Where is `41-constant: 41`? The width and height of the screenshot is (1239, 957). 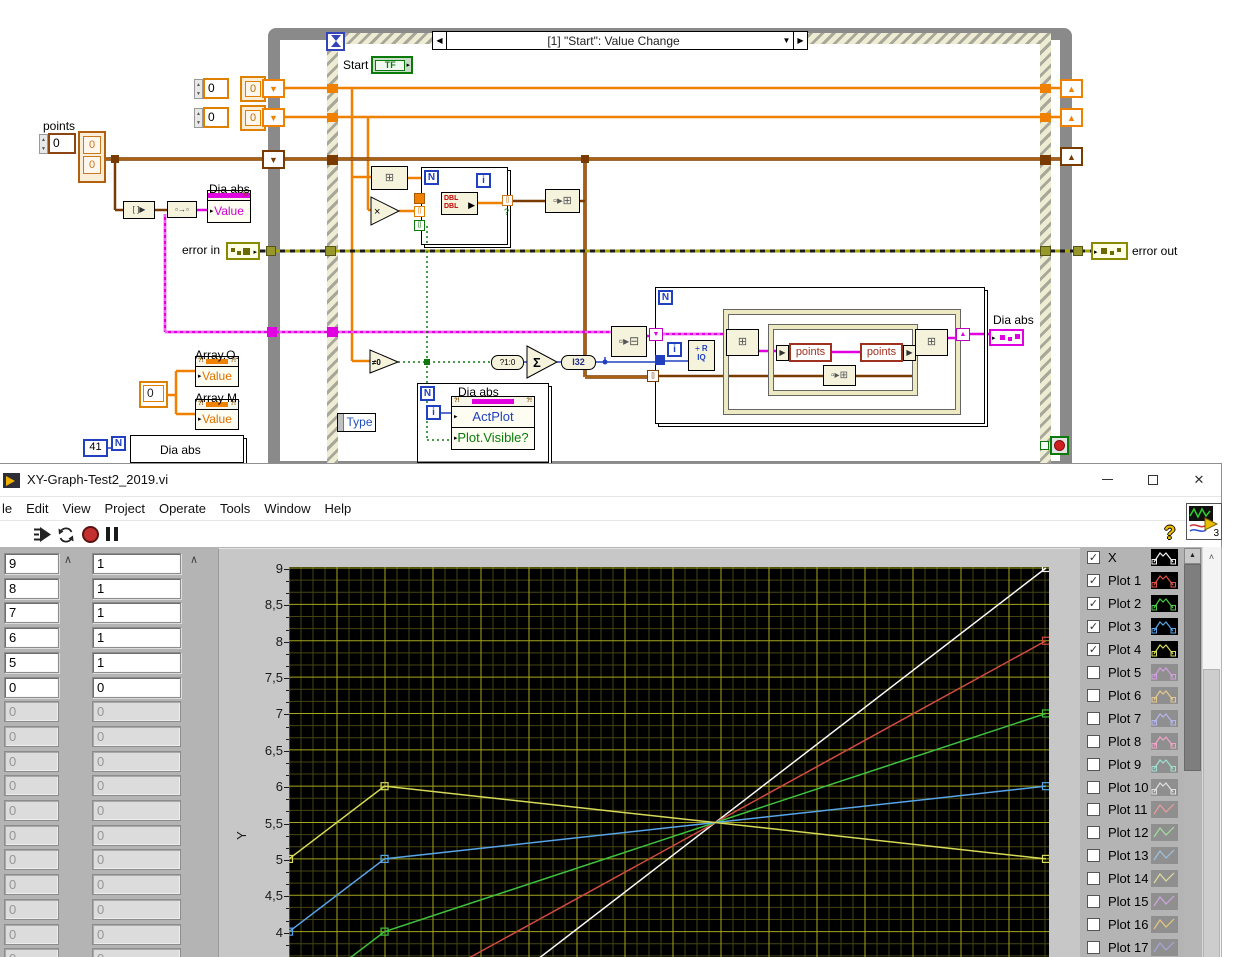 41-constant: 41 is located at coordinates (95, 448).